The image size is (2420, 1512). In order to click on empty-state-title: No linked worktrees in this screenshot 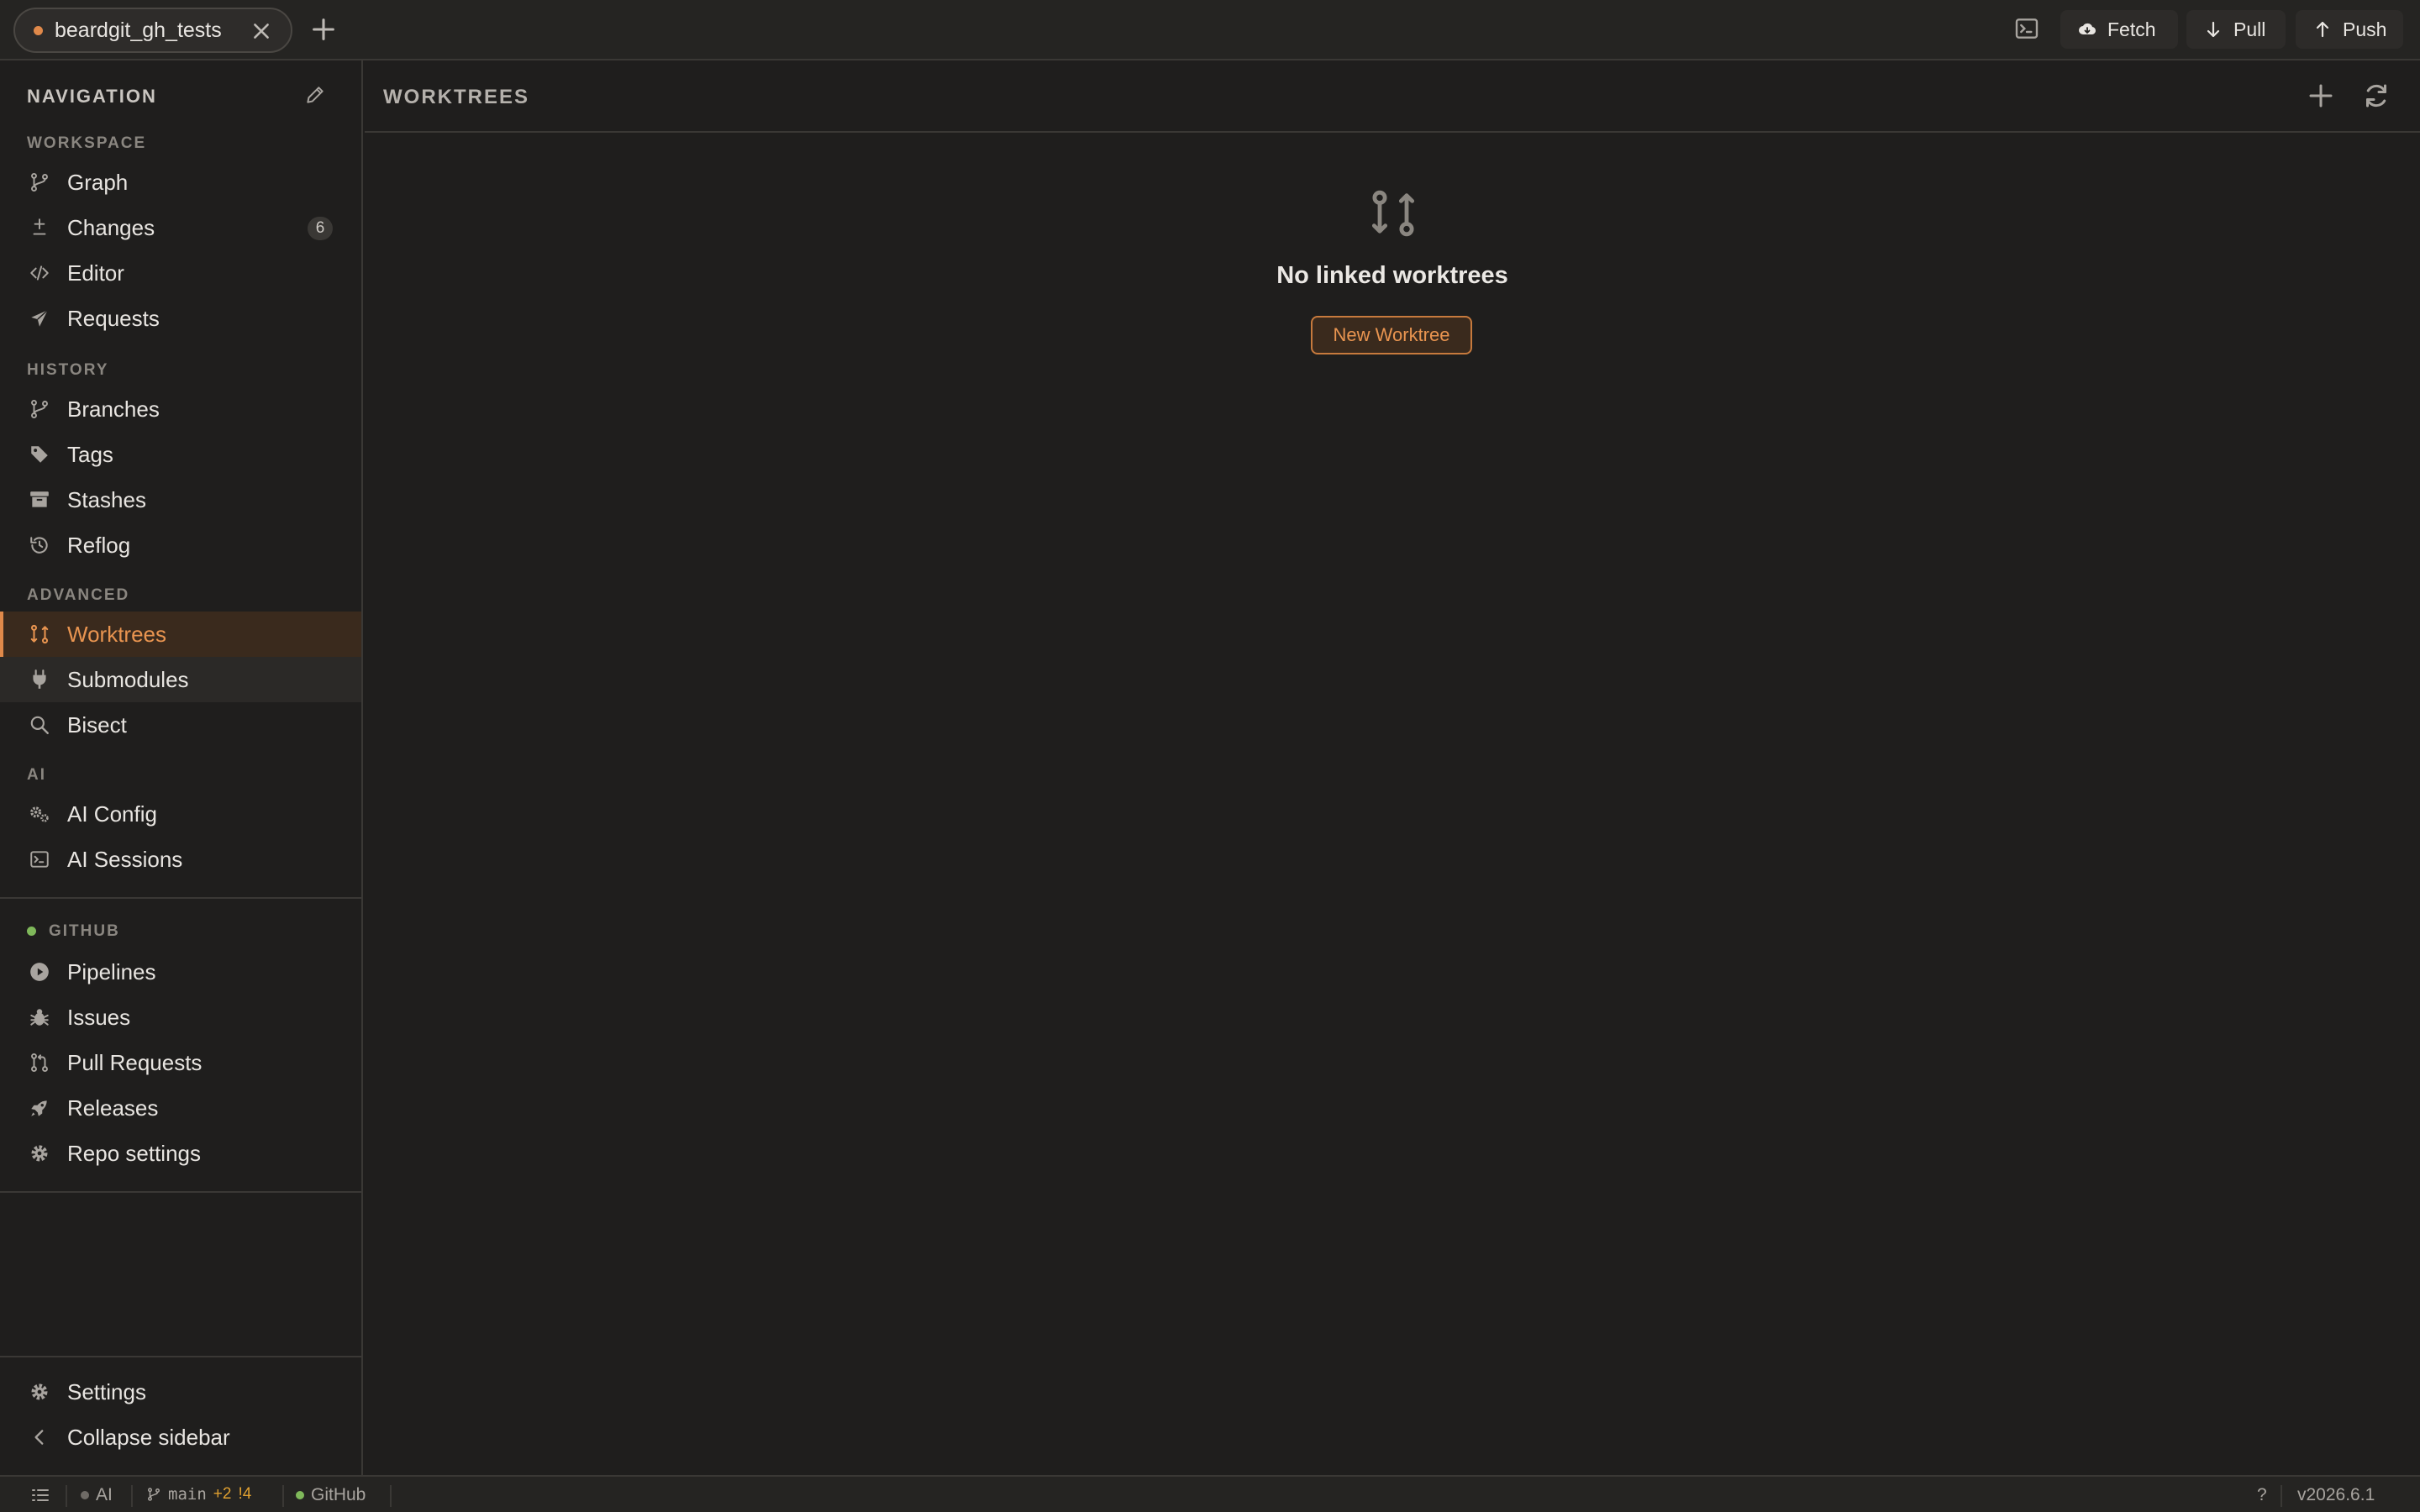, I will do `click(1392, 275)`.